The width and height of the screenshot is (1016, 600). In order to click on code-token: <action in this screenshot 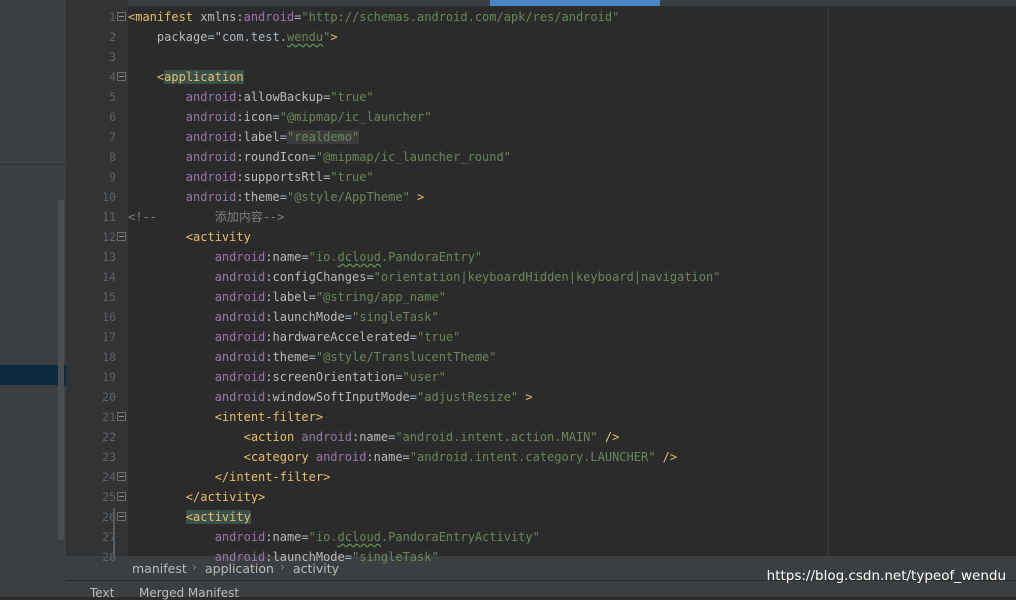, I will do `click(272, 437)`.